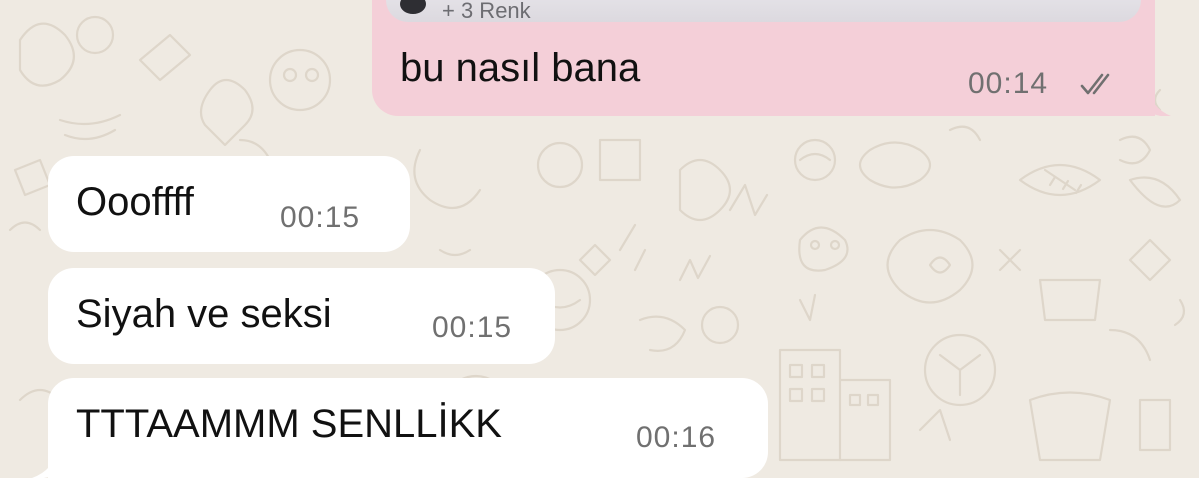  What do you see at coordinates (486, 11) in the screenshot?
I see `image-caption: + 3 Renk` at bounding box center [486, 11].